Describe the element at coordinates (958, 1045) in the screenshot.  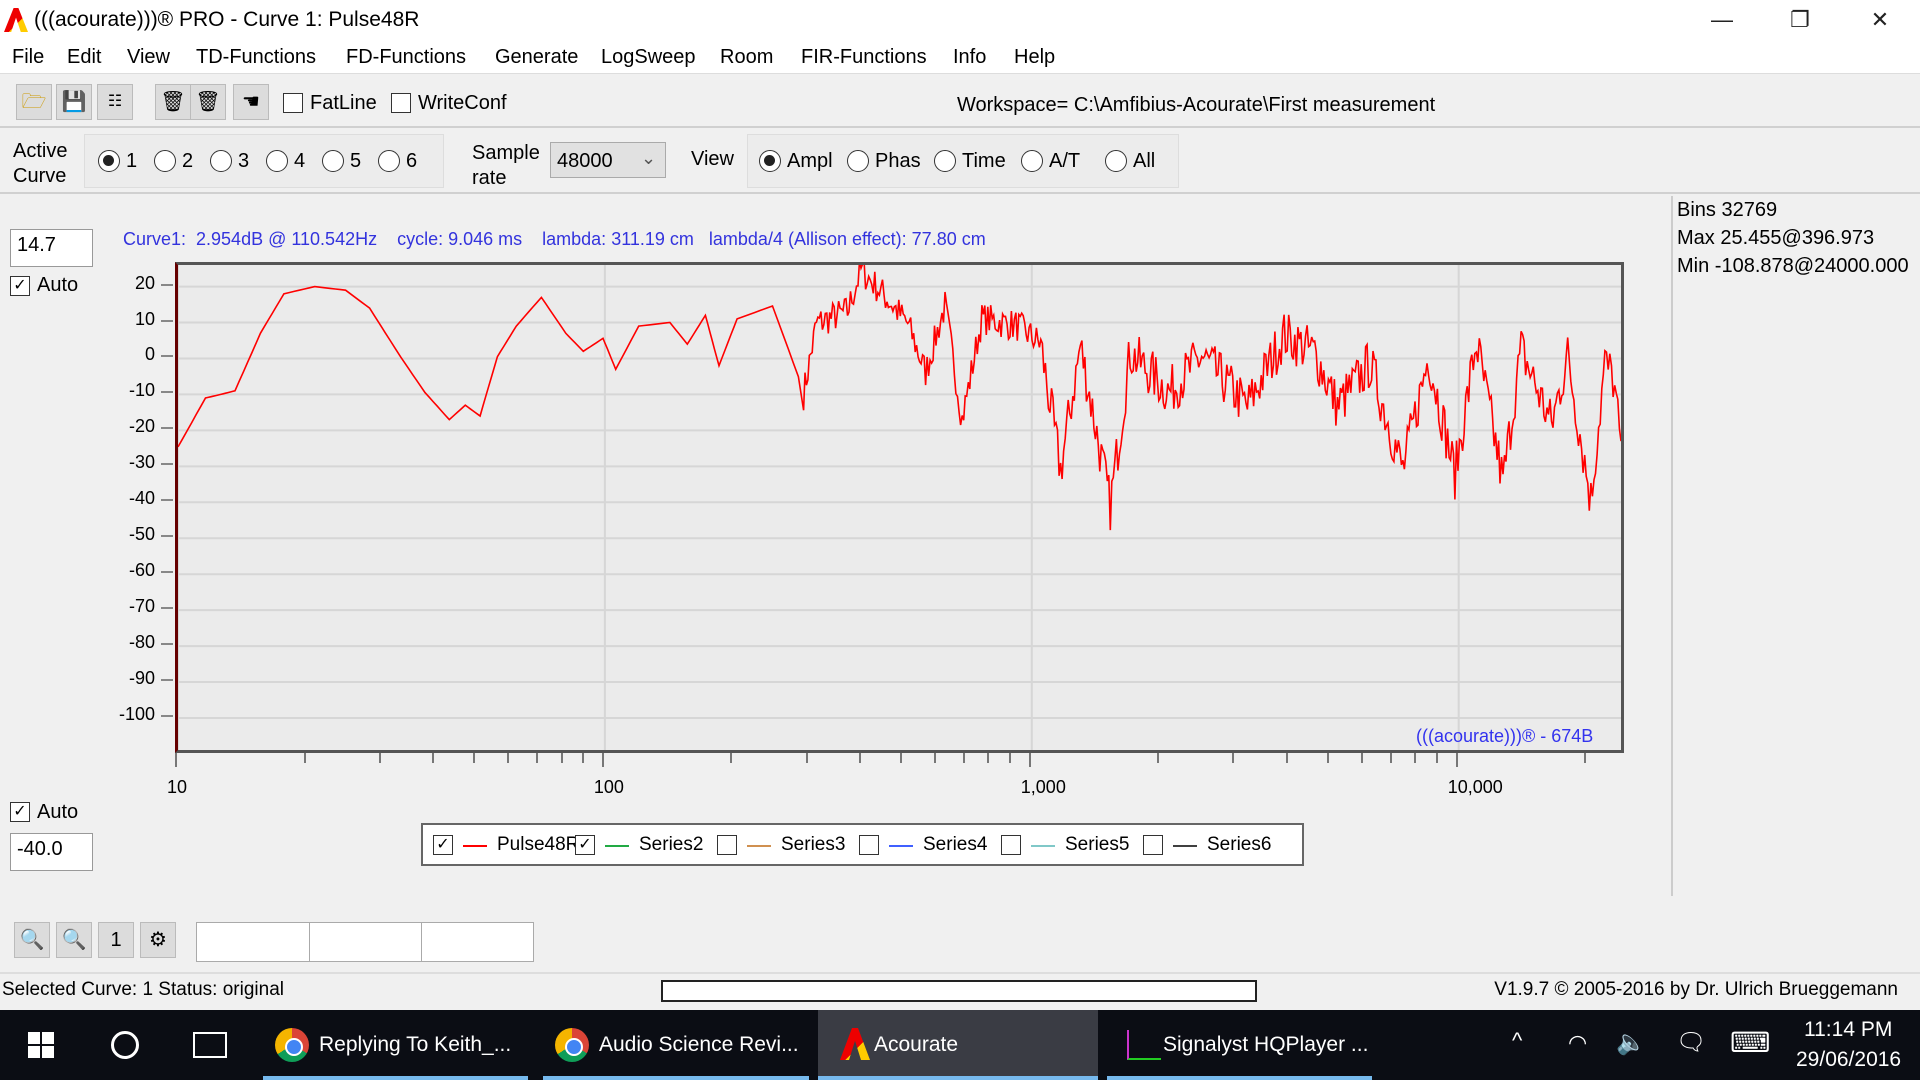
I see `taskbar-item: Acourate` at that location.